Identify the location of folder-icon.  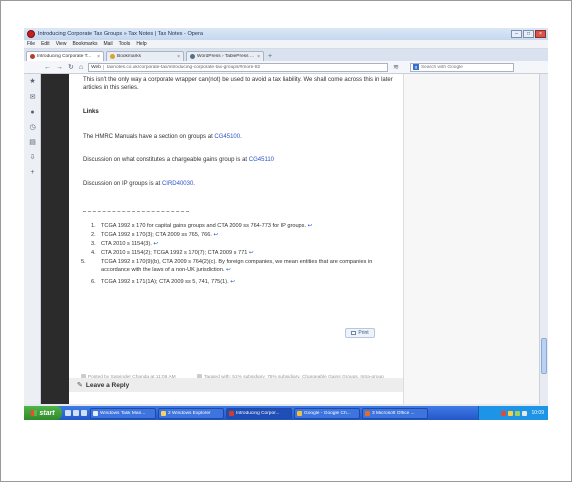
(163, 413).